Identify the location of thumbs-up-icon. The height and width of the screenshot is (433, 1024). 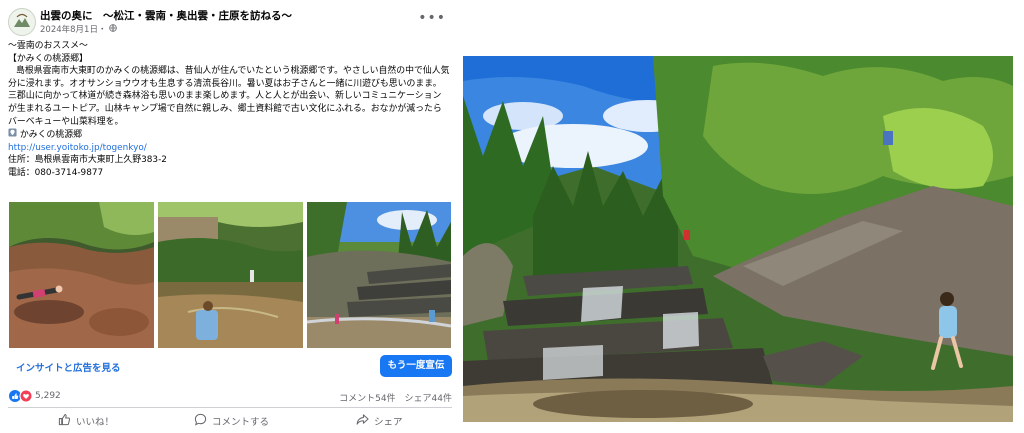
(64, 421).